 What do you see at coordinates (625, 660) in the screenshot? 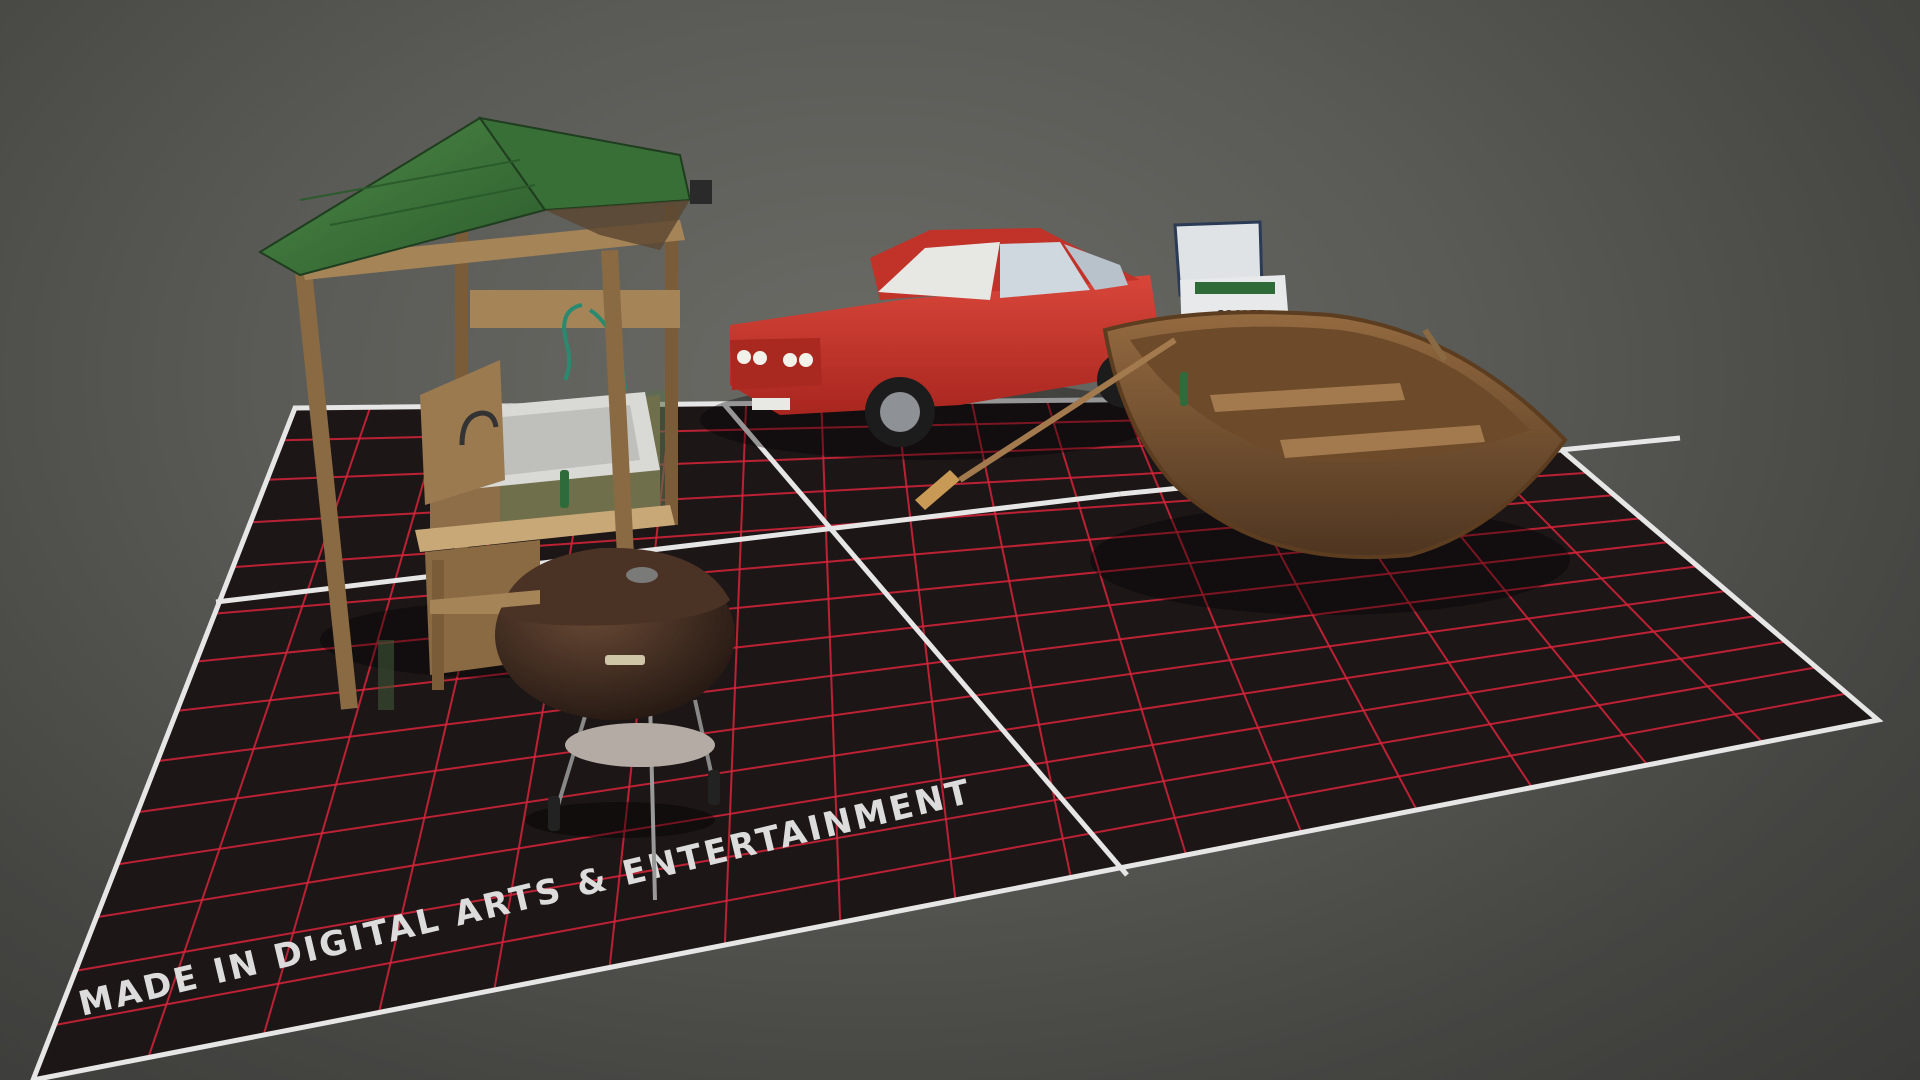
I see `grill-handle` at bounding box center [625, 660].